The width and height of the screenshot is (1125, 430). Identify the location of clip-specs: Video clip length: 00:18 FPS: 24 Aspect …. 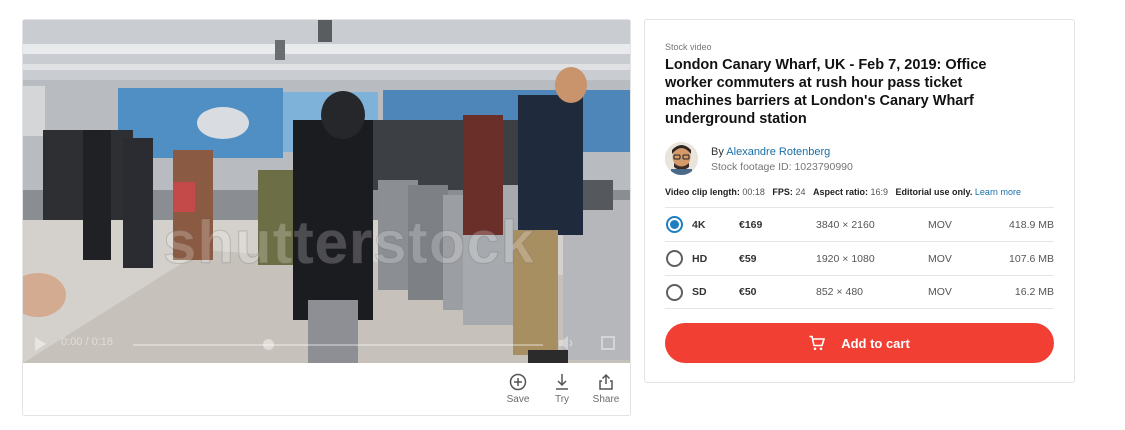
(843, 192).